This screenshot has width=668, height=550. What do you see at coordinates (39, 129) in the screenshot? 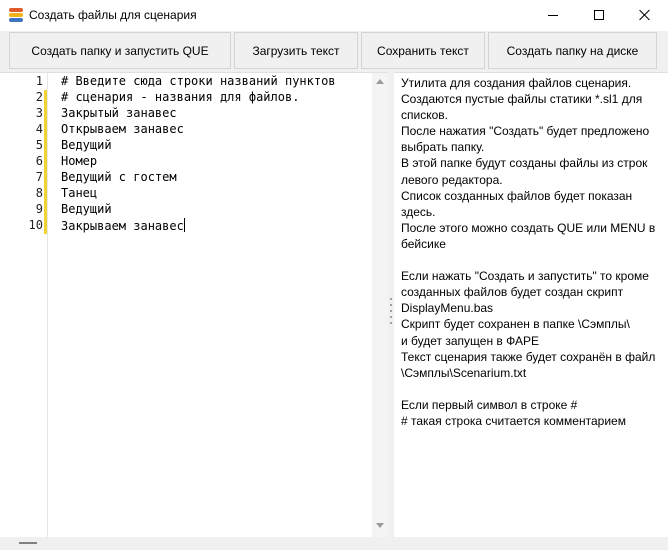
I see `line-number: 4` at bounding box center [39, 129].